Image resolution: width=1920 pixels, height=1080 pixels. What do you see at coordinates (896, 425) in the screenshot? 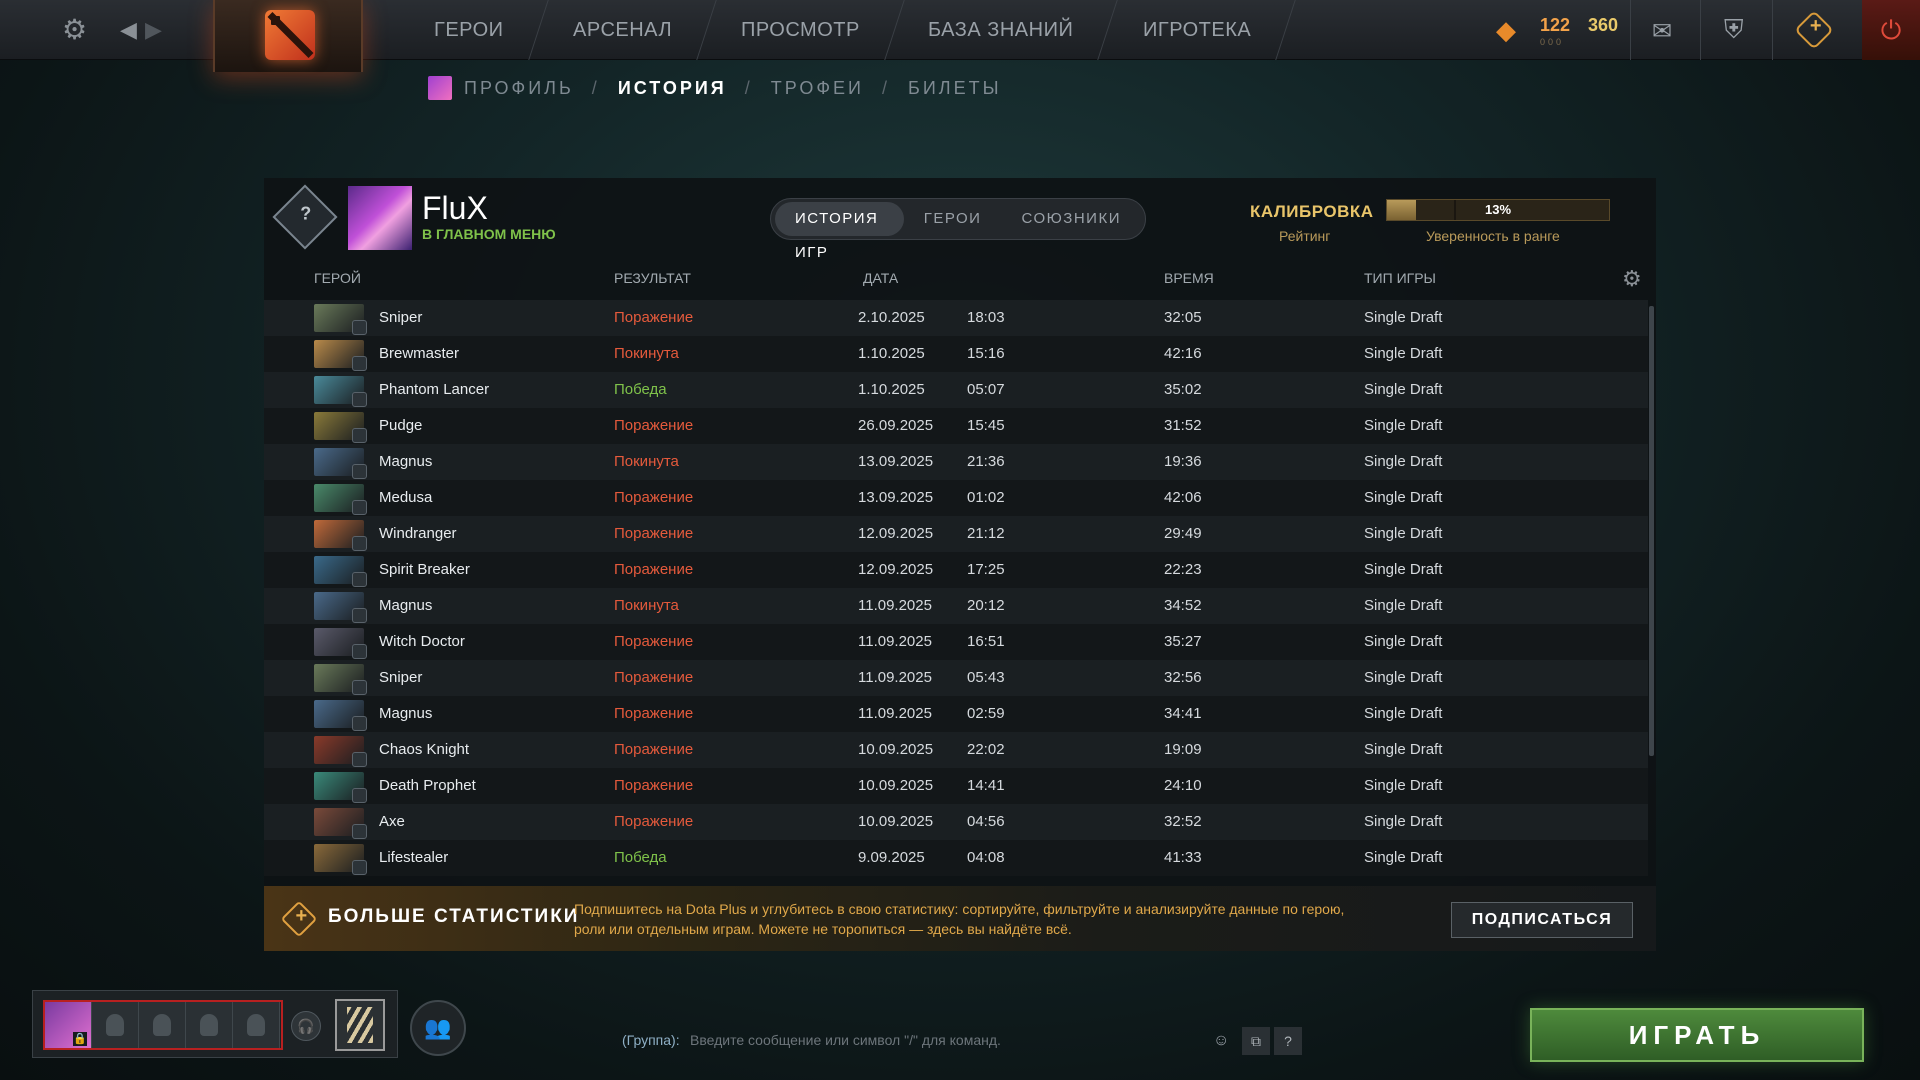
I see `match-date: 26.09.2025` at bounding box center [896, 425].